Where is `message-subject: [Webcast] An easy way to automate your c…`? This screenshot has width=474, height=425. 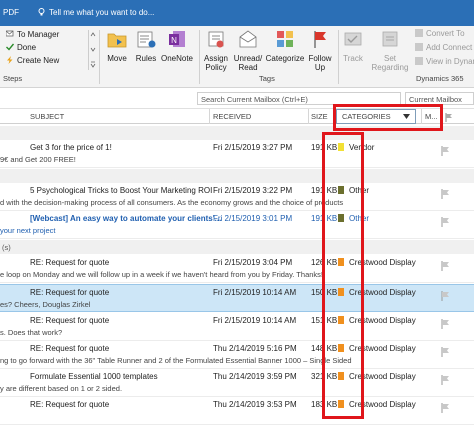
message-subject: [Webcast] An easy way to automate your c… is located at coordinates (126, 218).